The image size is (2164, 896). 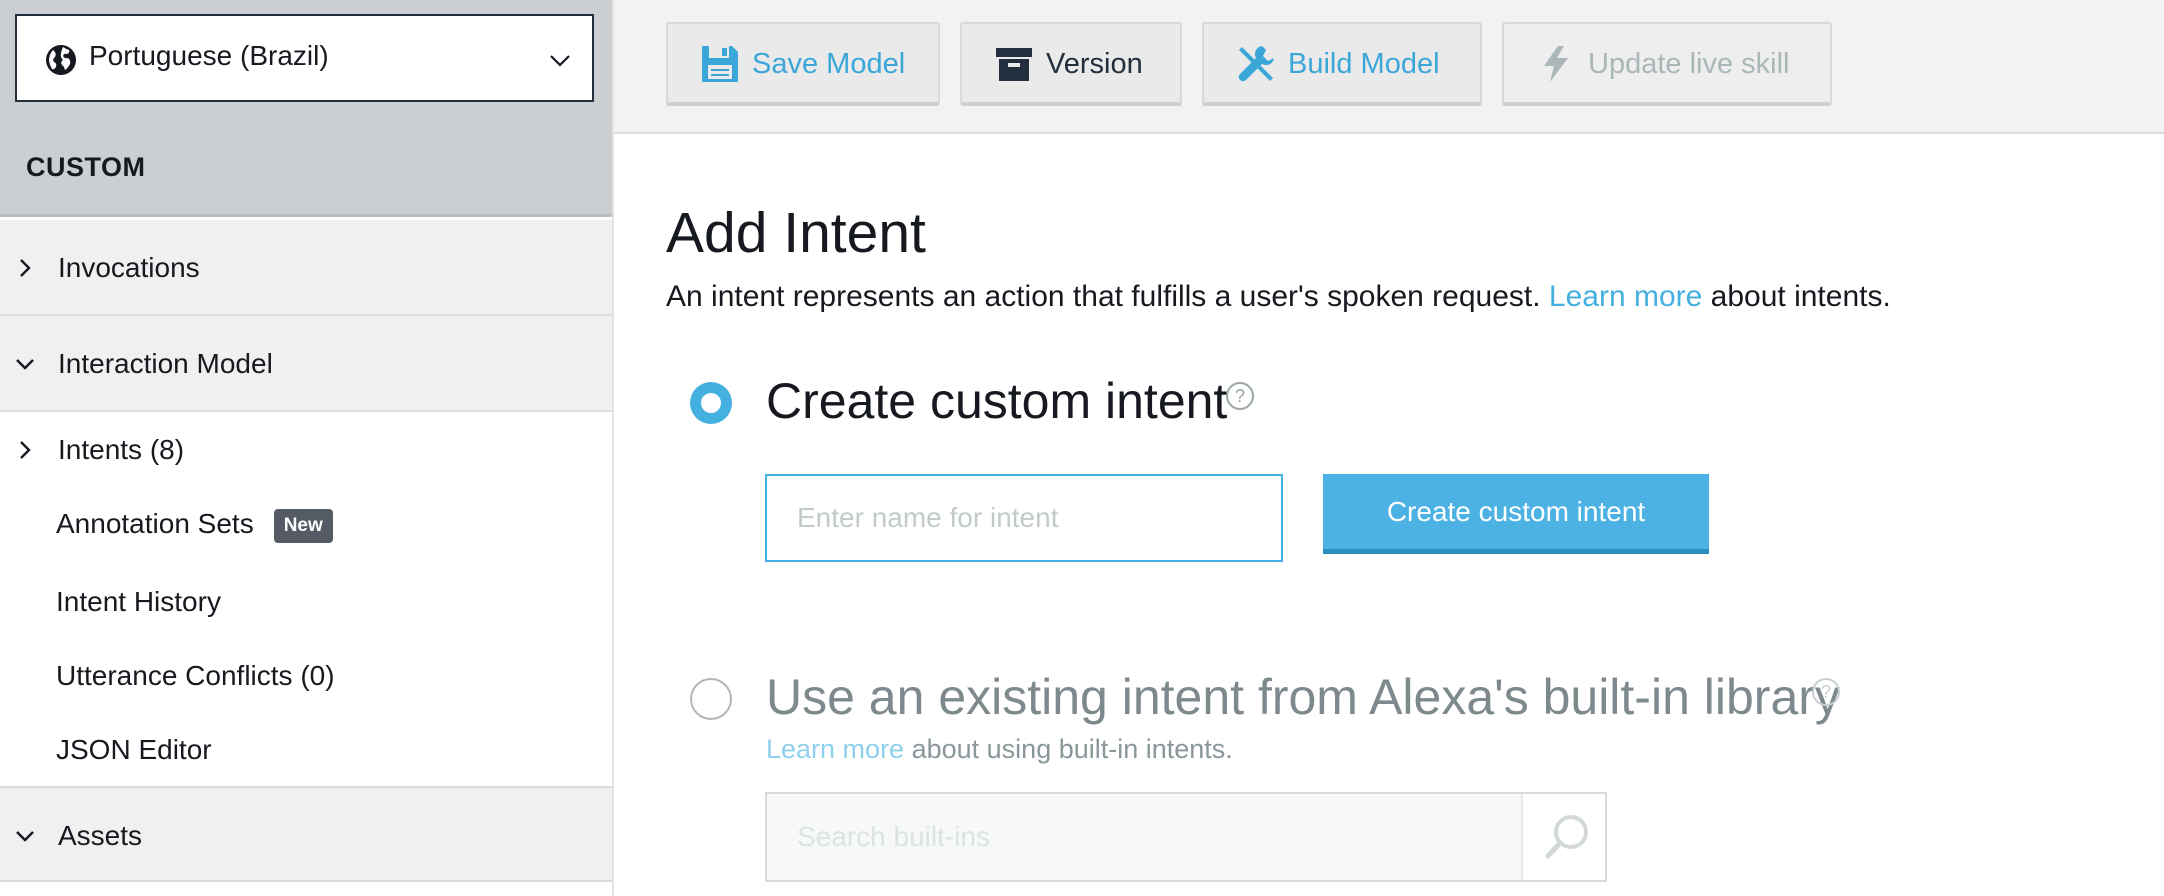 I want to click on sidebar-item-json-editor: JSON Editor, so click(x=306, y=750).